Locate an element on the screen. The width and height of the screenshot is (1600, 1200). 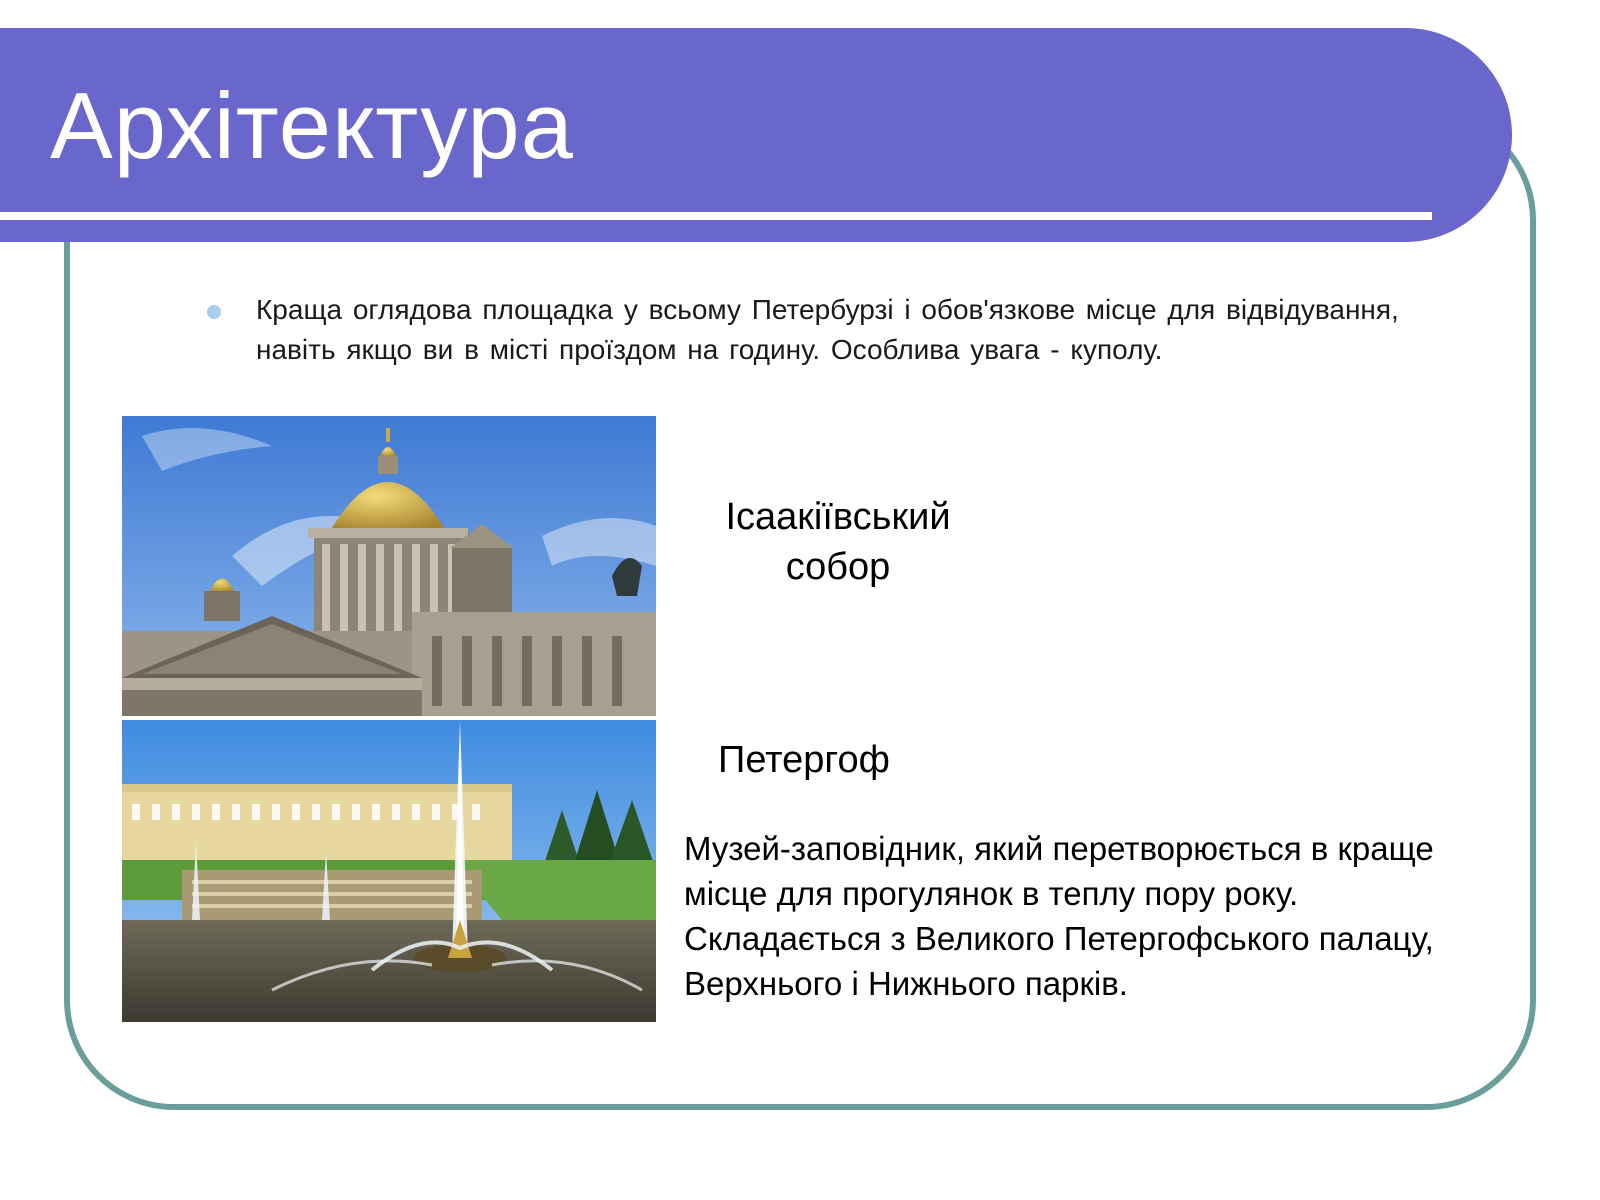
peterhof-caption: Петергоф is located at coordinates (804, 760).